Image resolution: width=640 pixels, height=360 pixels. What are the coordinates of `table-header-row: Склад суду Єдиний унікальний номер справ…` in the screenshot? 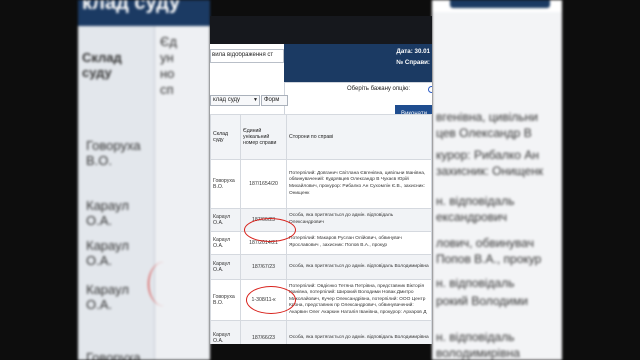 It's located at (321, 137).